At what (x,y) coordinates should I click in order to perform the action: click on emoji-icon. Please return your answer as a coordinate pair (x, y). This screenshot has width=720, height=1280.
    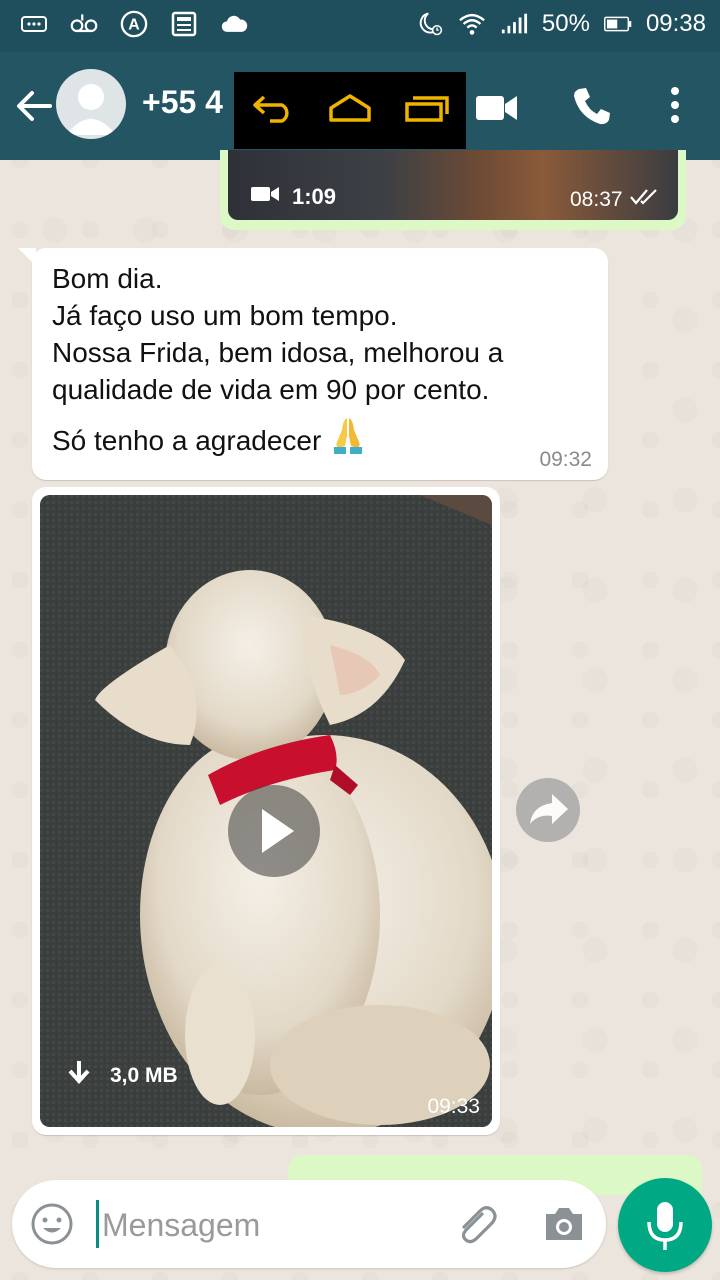
    Looking at the image, I should click on (52, 1224).